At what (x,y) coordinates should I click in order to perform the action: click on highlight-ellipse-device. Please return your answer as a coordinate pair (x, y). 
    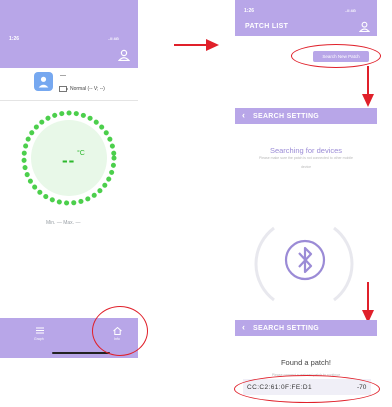
    Looking at the image, I should click on (307, 389).